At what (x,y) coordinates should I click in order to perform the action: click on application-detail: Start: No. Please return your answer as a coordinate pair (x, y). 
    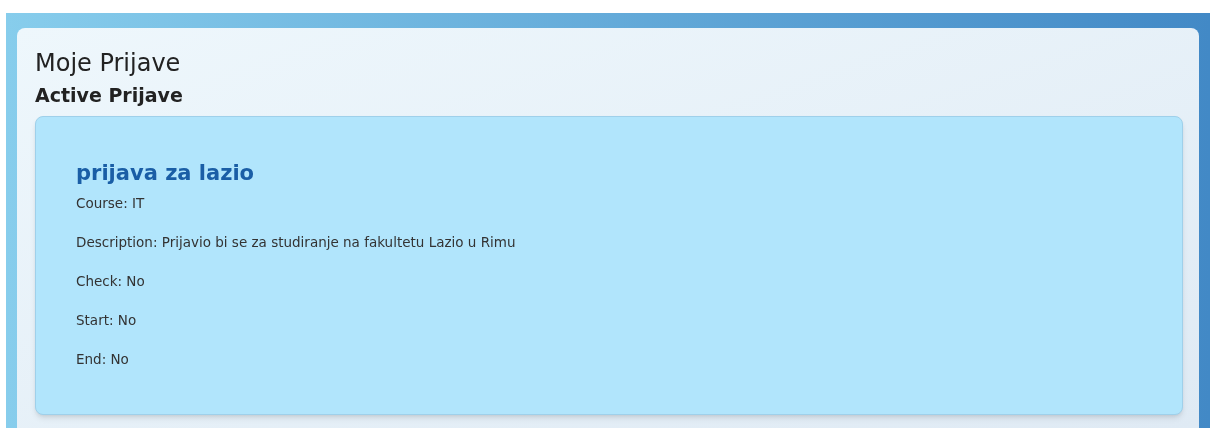
    Looking at the image, I should click on (106, 320).